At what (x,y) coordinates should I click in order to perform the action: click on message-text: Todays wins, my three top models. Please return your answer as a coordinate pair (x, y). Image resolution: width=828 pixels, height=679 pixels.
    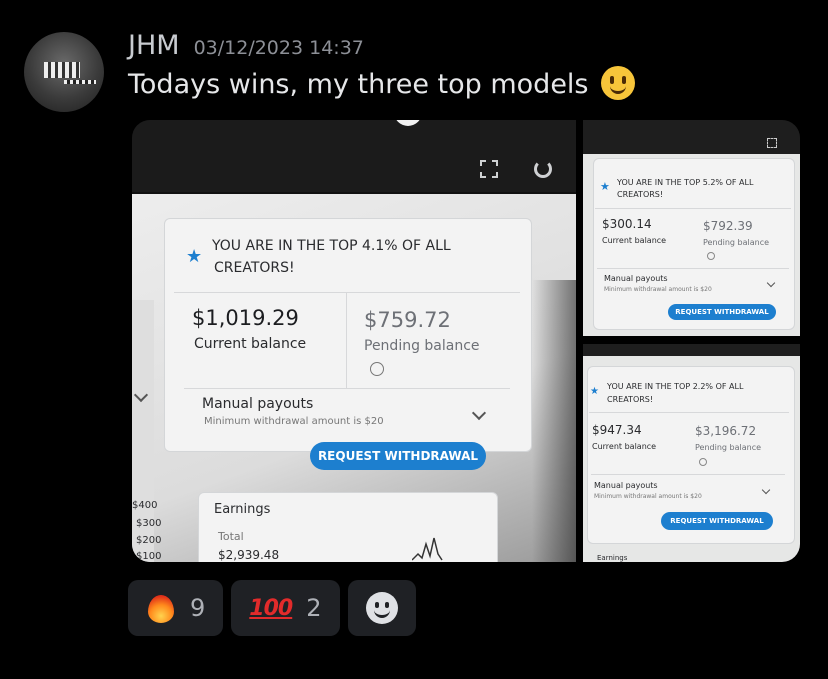
    Looking at the image, I should click on (382, 83).